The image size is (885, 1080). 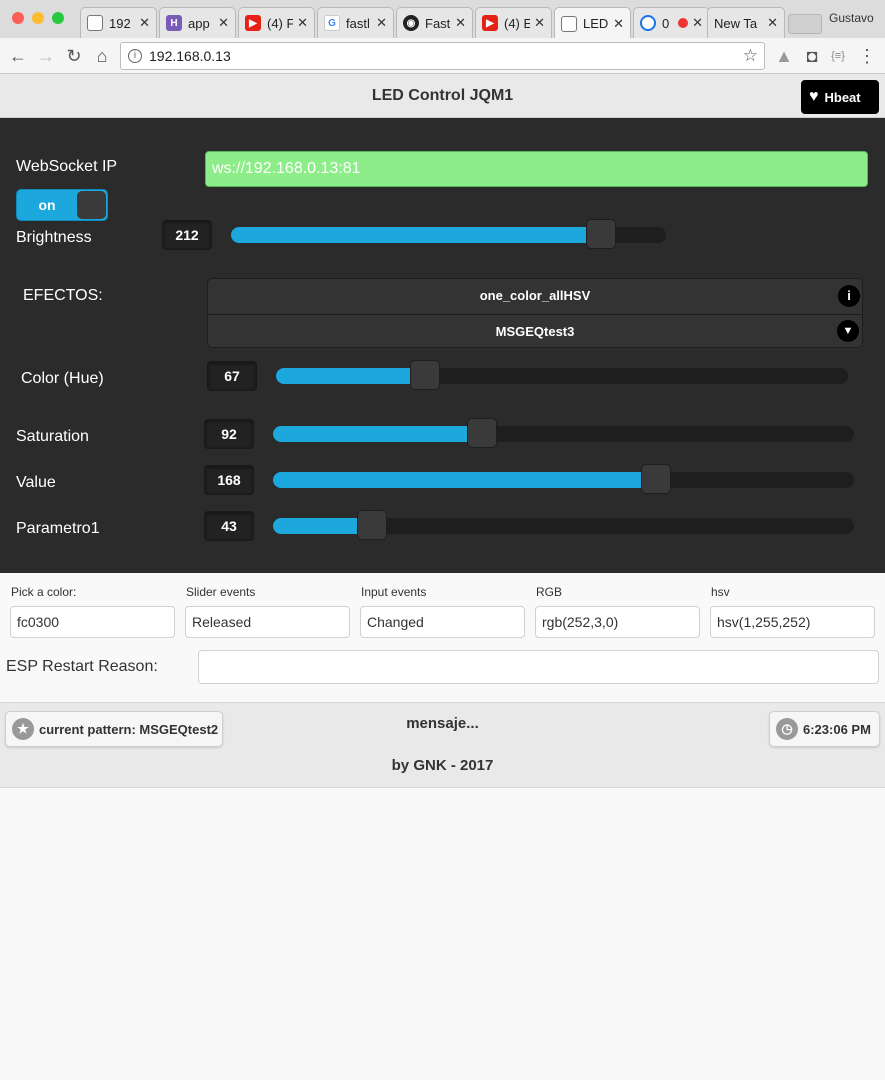 I want to click on brightness-handle, so click(x=600, y=234).